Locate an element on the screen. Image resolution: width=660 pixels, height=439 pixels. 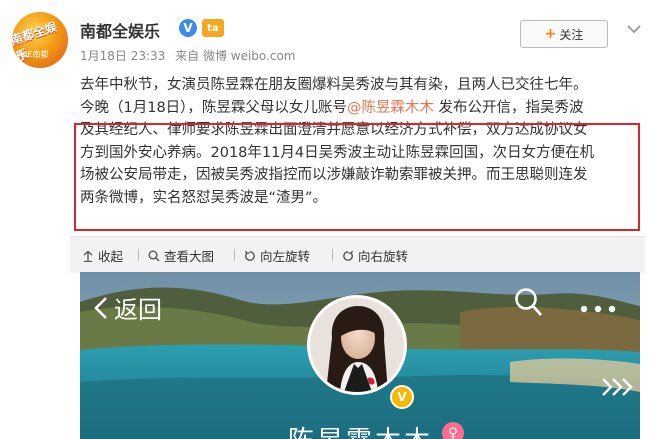
collapse-label: 收起 is located at coordinates (111, 256).